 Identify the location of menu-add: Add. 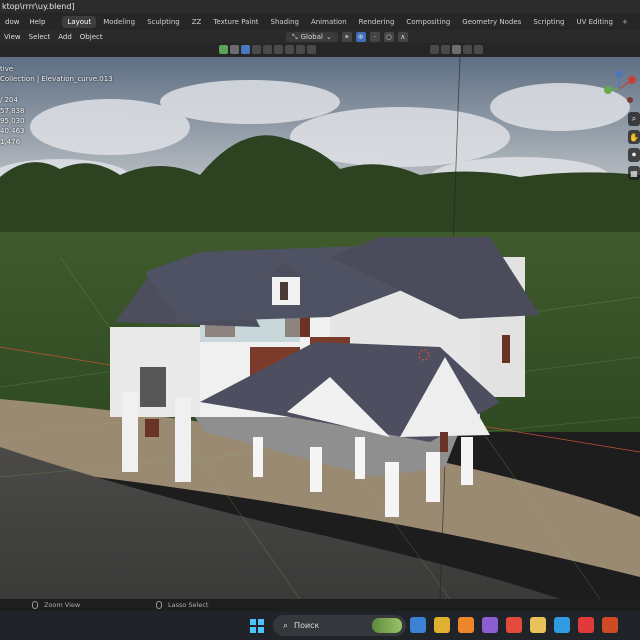
(65, 37).